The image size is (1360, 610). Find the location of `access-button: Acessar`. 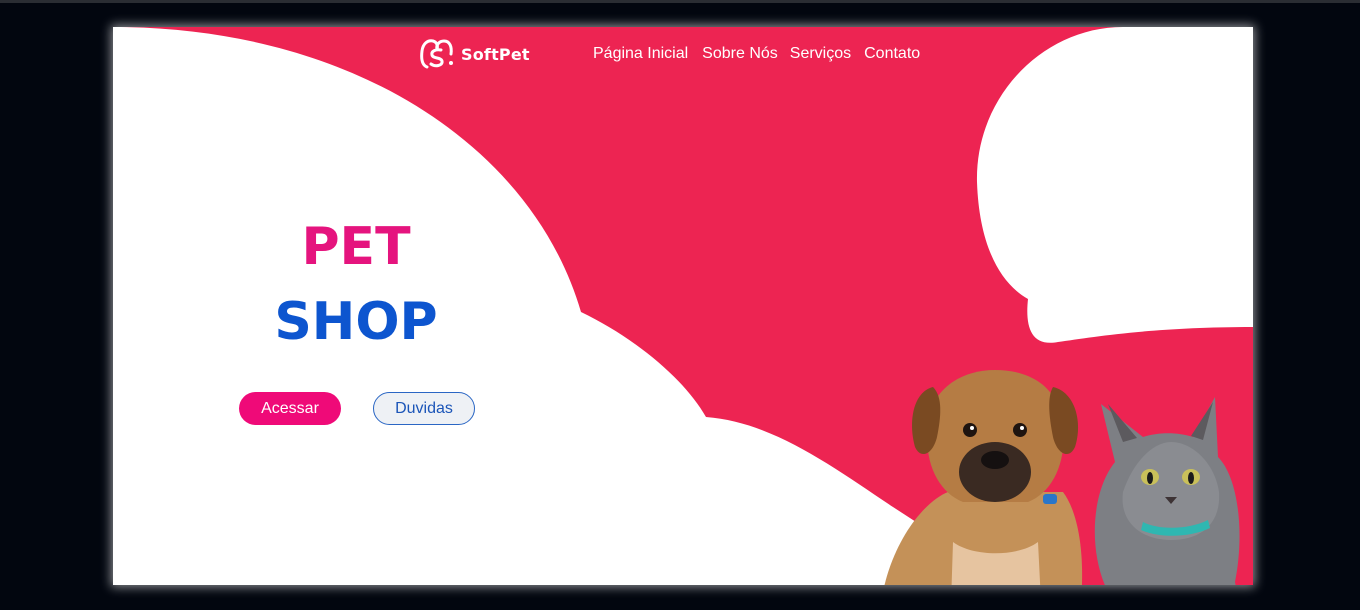

access-button: Acessar is located at coordinates (290, 408).